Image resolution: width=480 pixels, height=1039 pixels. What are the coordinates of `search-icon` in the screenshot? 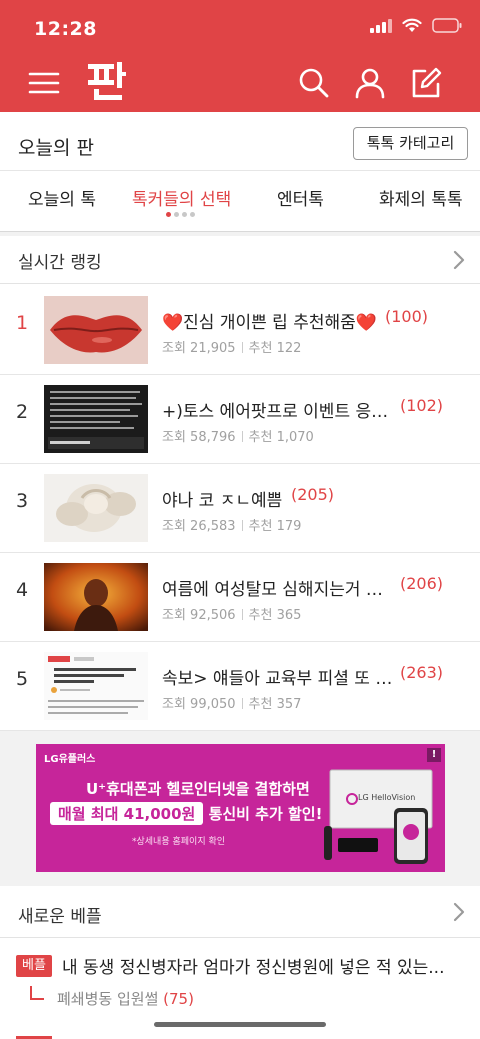 It's located at (314, 83).